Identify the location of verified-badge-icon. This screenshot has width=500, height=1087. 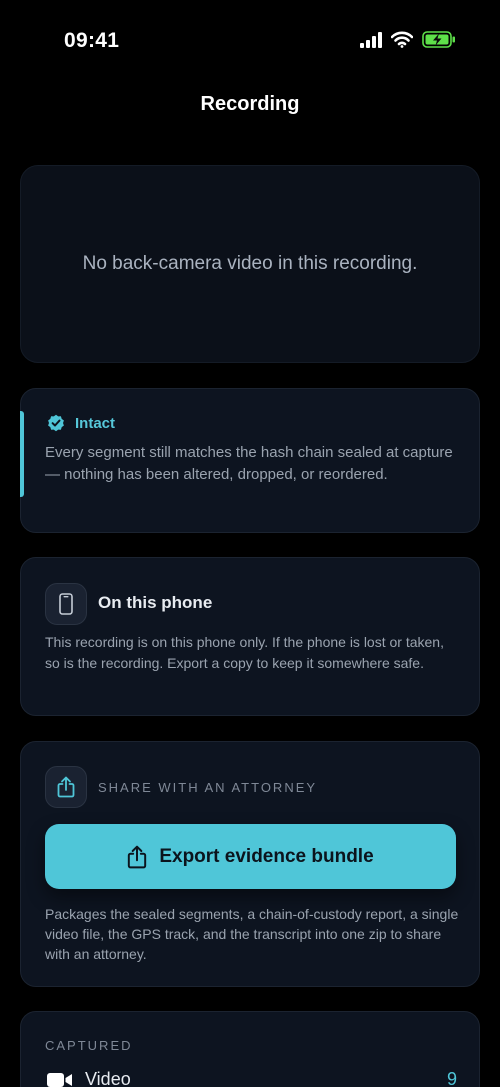
(56, 423).